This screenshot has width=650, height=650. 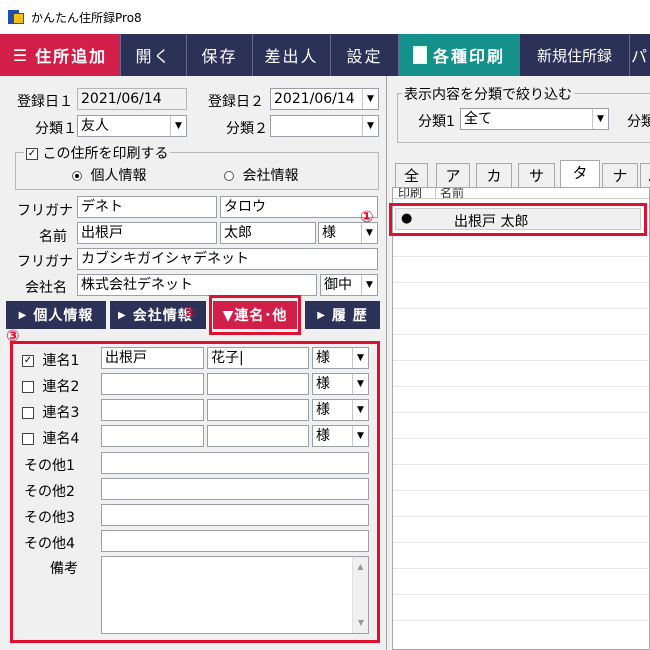 What do you see at coordinates (147, 233) in the screenshot?
I see `last-name-field: 出根戸` at bounding box center [147, 233].